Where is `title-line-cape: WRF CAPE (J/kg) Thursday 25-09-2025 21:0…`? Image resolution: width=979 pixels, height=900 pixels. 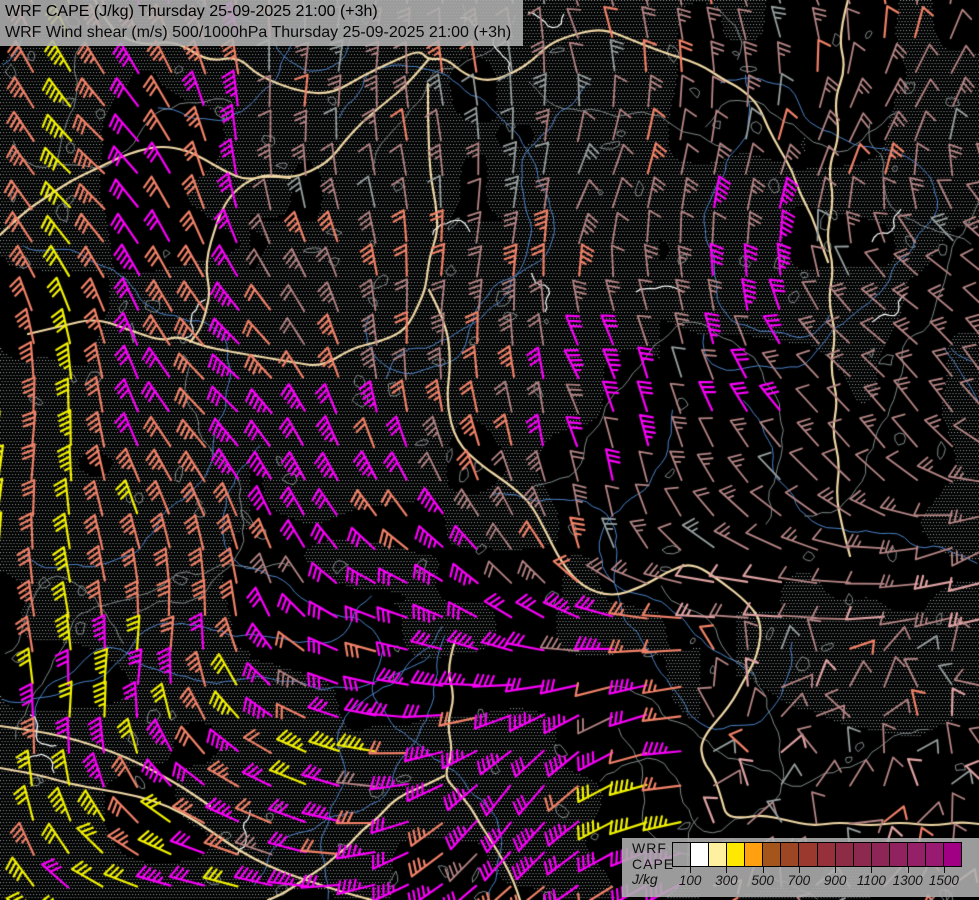
title-line-cape: WRF CAPE (J/kg) Thursday 25-09-2025 21:0… is located at coordinates (191, 11).